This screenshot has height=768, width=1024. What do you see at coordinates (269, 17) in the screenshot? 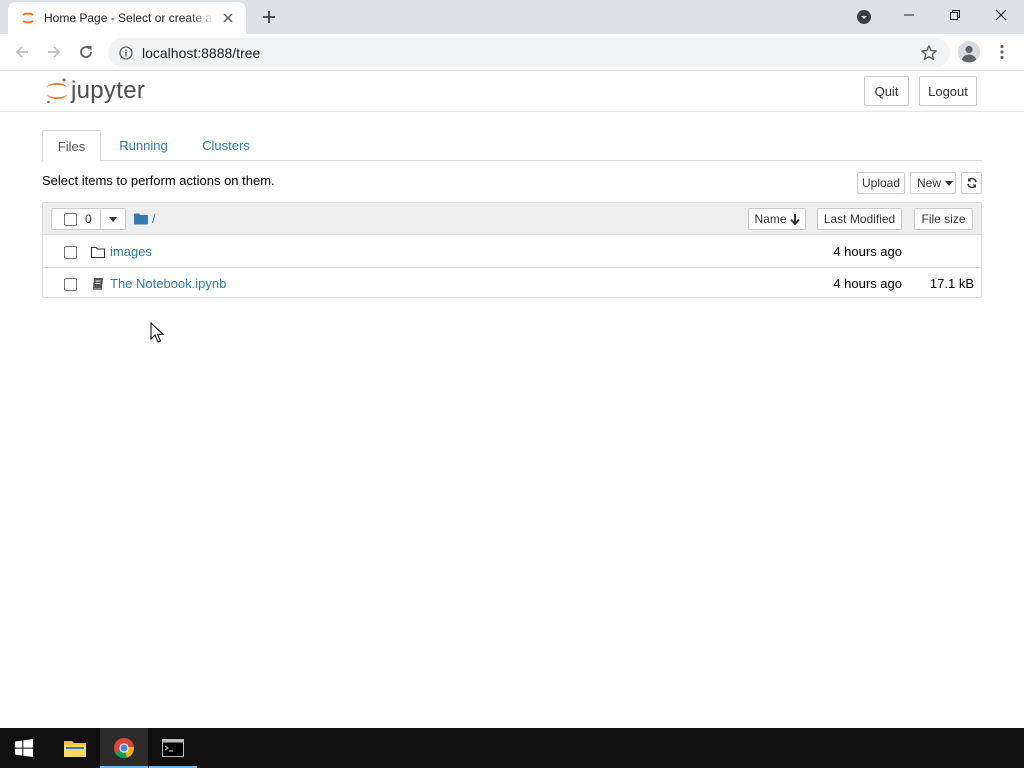
I see `new-tab-plus-icon` at bounding box center [269, 17].